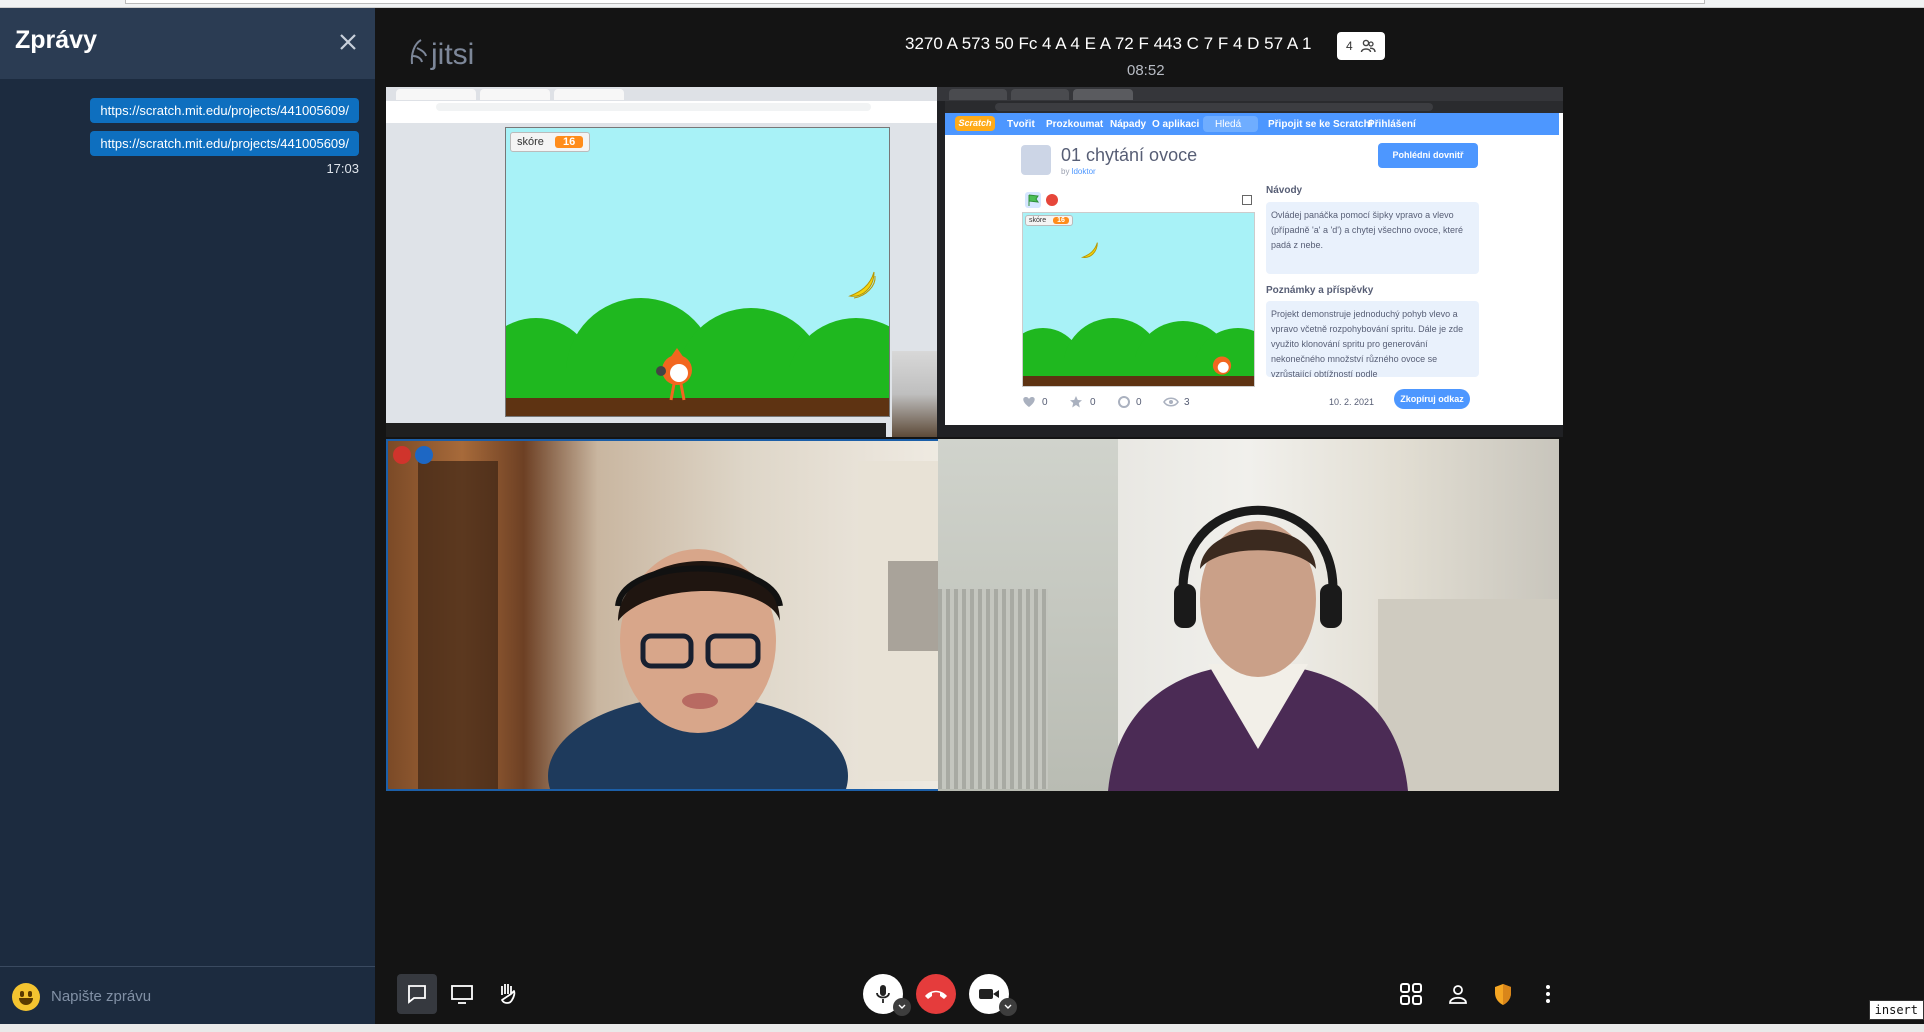 This screenshot has width=1924, height=1032. Describe the element at coordinates (1432, 399) in the screenshot. I see `copy-link-button: Zkopíruj odkaz` at that location.